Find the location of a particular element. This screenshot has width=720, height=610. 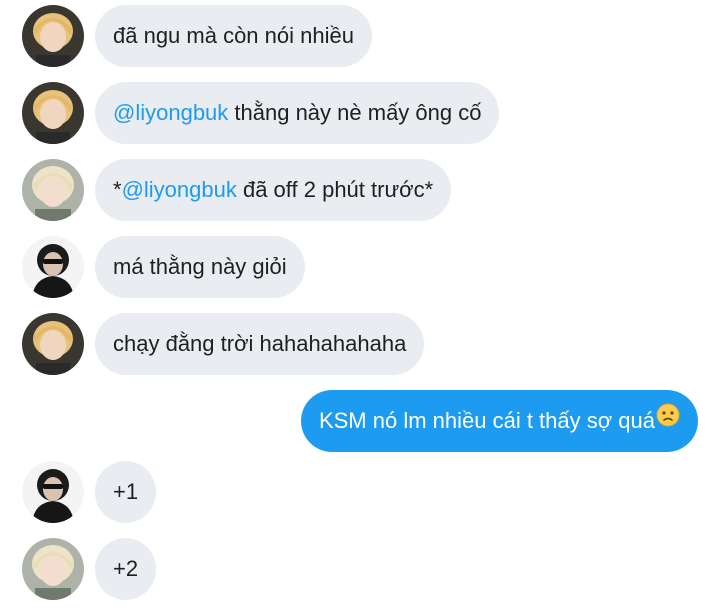

message-bubble: má thằng này giỏi is located at coordinates (200, 267).